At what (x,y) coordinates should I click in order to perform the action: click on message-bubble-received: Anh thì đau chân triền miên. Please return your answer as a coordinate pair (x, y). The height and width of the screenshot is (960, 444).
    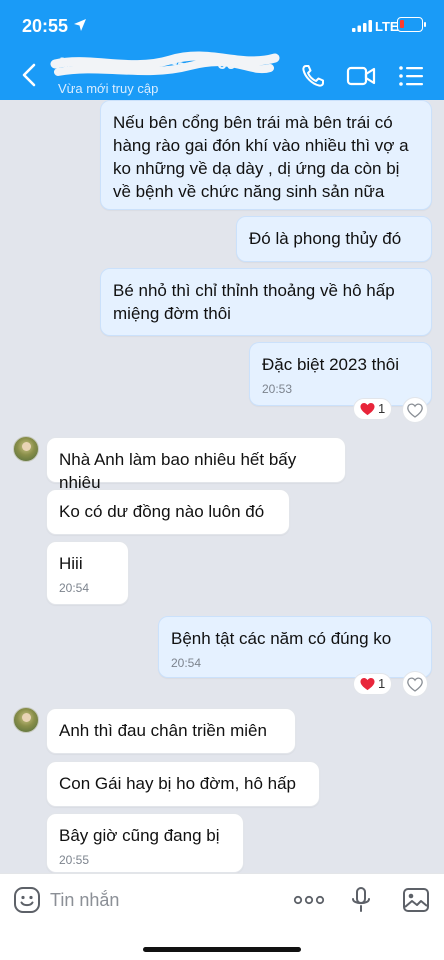
    Looking at the image, I should click on (171, 731).